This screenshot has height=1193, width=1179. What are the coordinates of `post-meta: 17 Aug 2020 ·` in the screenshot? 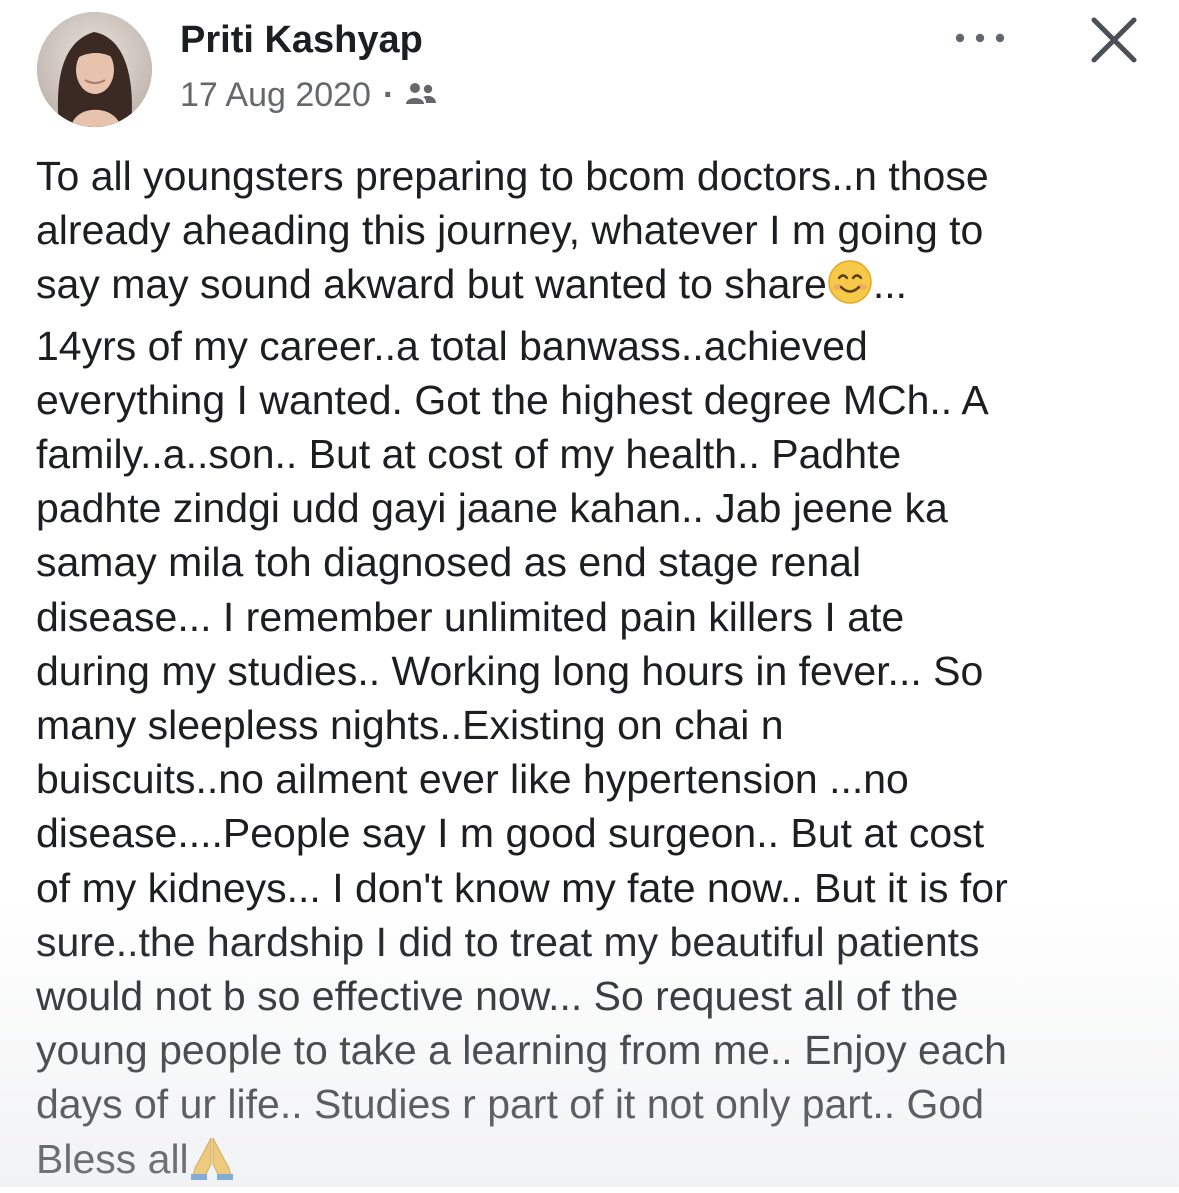 It's located at (309, 95).